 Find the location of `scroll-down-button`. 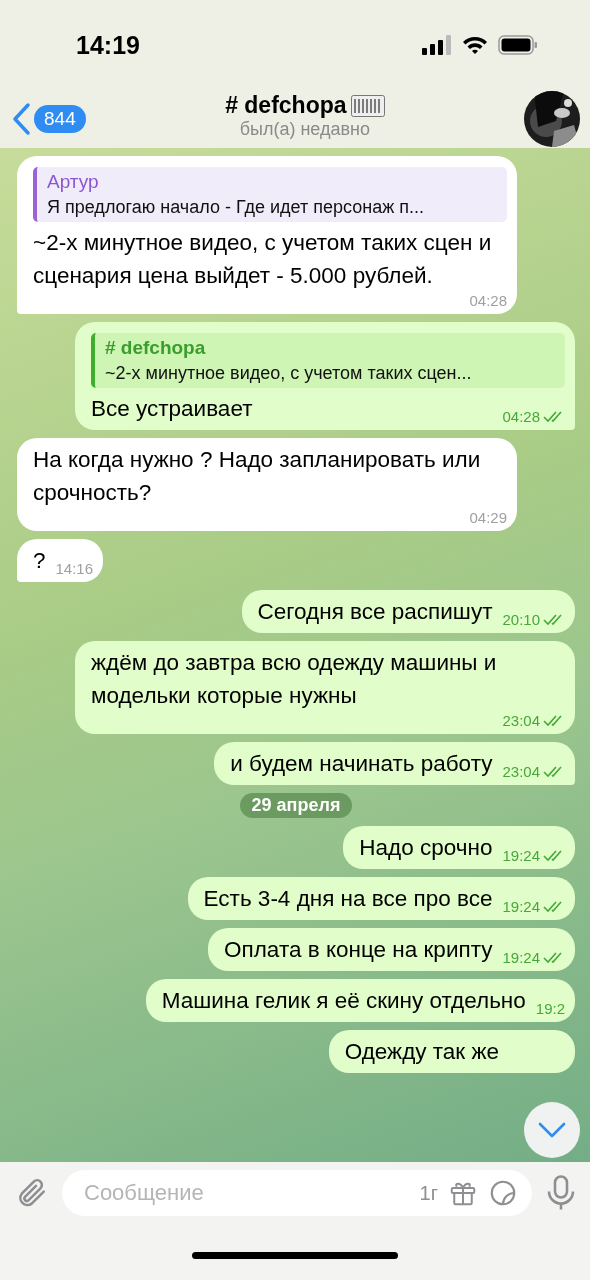

scroll-down-button is located at coordinates (552, 1130).